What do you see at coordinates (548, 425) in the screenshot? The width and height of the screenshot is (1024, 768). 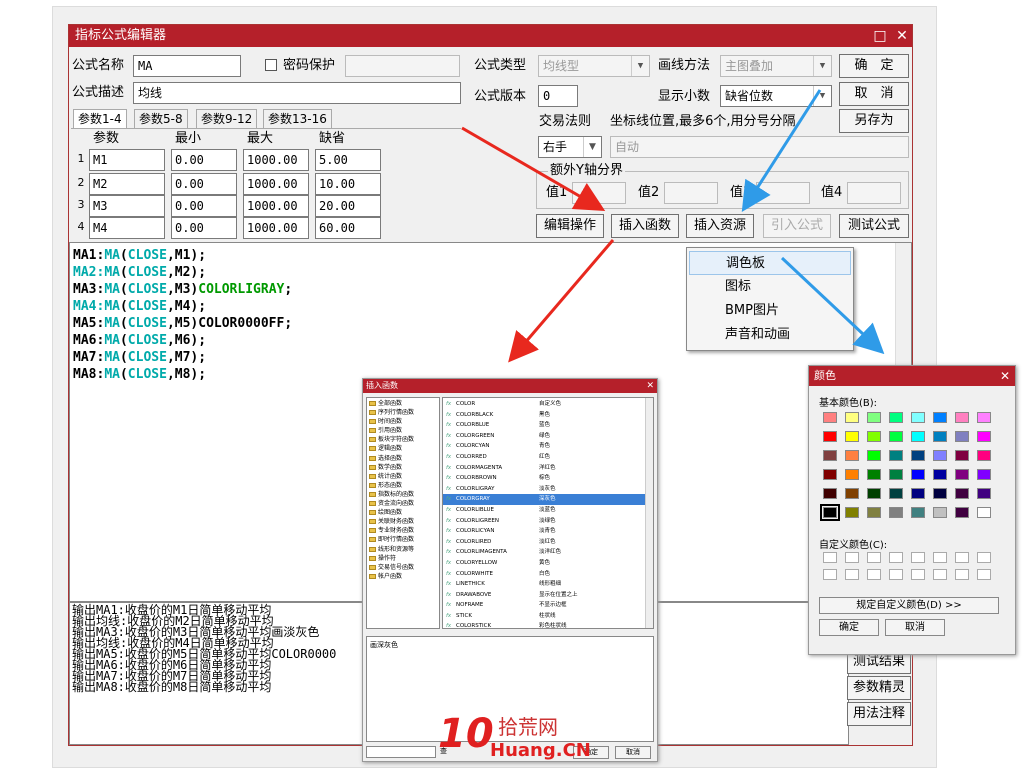 I see `function-row: fx COLORBLUE 蓝色` at bounding box center [548, 425].